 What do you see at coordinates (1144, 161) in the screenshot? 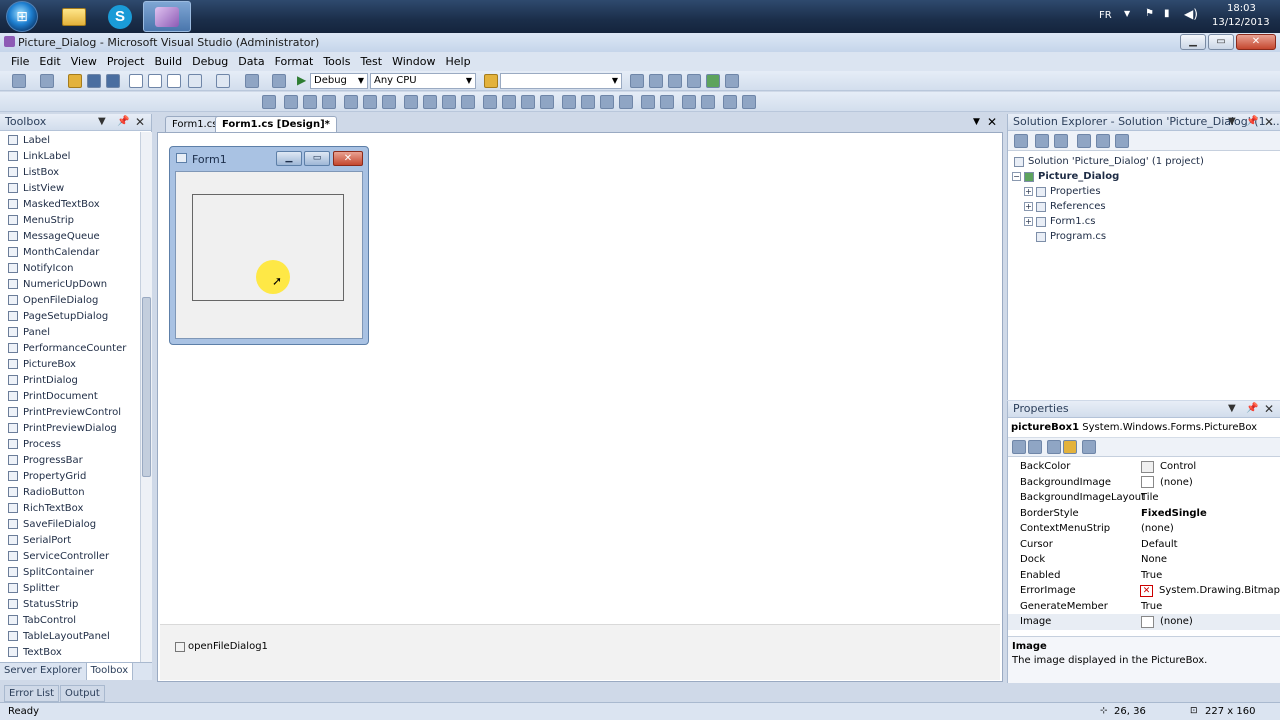
I see `tree-solution-root: Solution 'Picture_Dialog' (1 project)` at bounding box center [1144, 161].